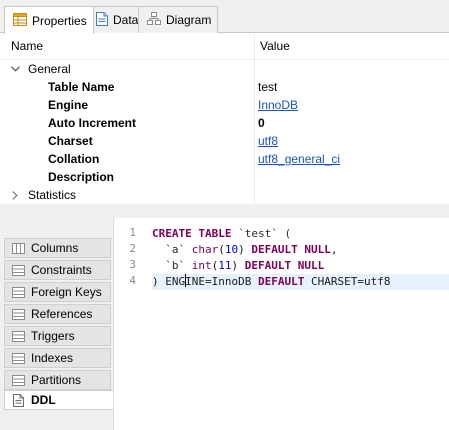 The image size is (449, 430). I want to click on code-line-3: `b` int(11) DEFAULT NULL, so click(300, 266).